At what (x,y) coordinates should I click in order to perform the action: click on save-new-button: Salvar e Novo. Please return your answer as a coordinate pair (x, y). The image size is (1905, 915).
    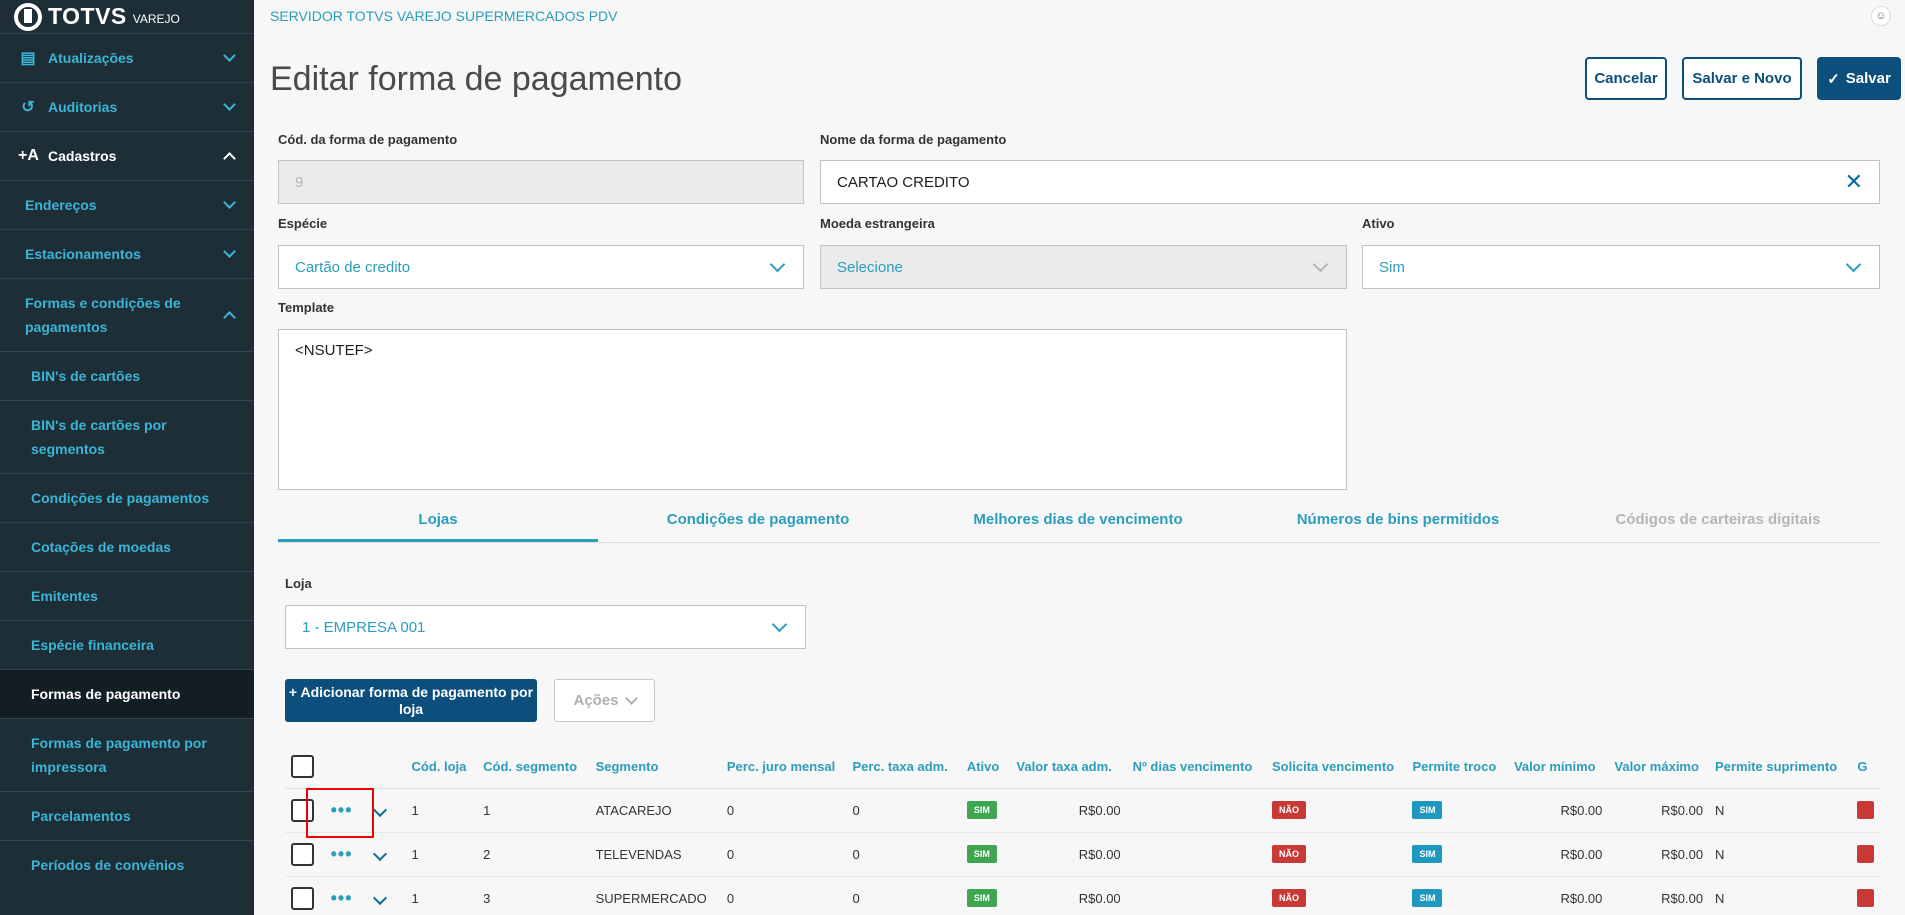
    Looking at the image, I should click on (1742, 78).